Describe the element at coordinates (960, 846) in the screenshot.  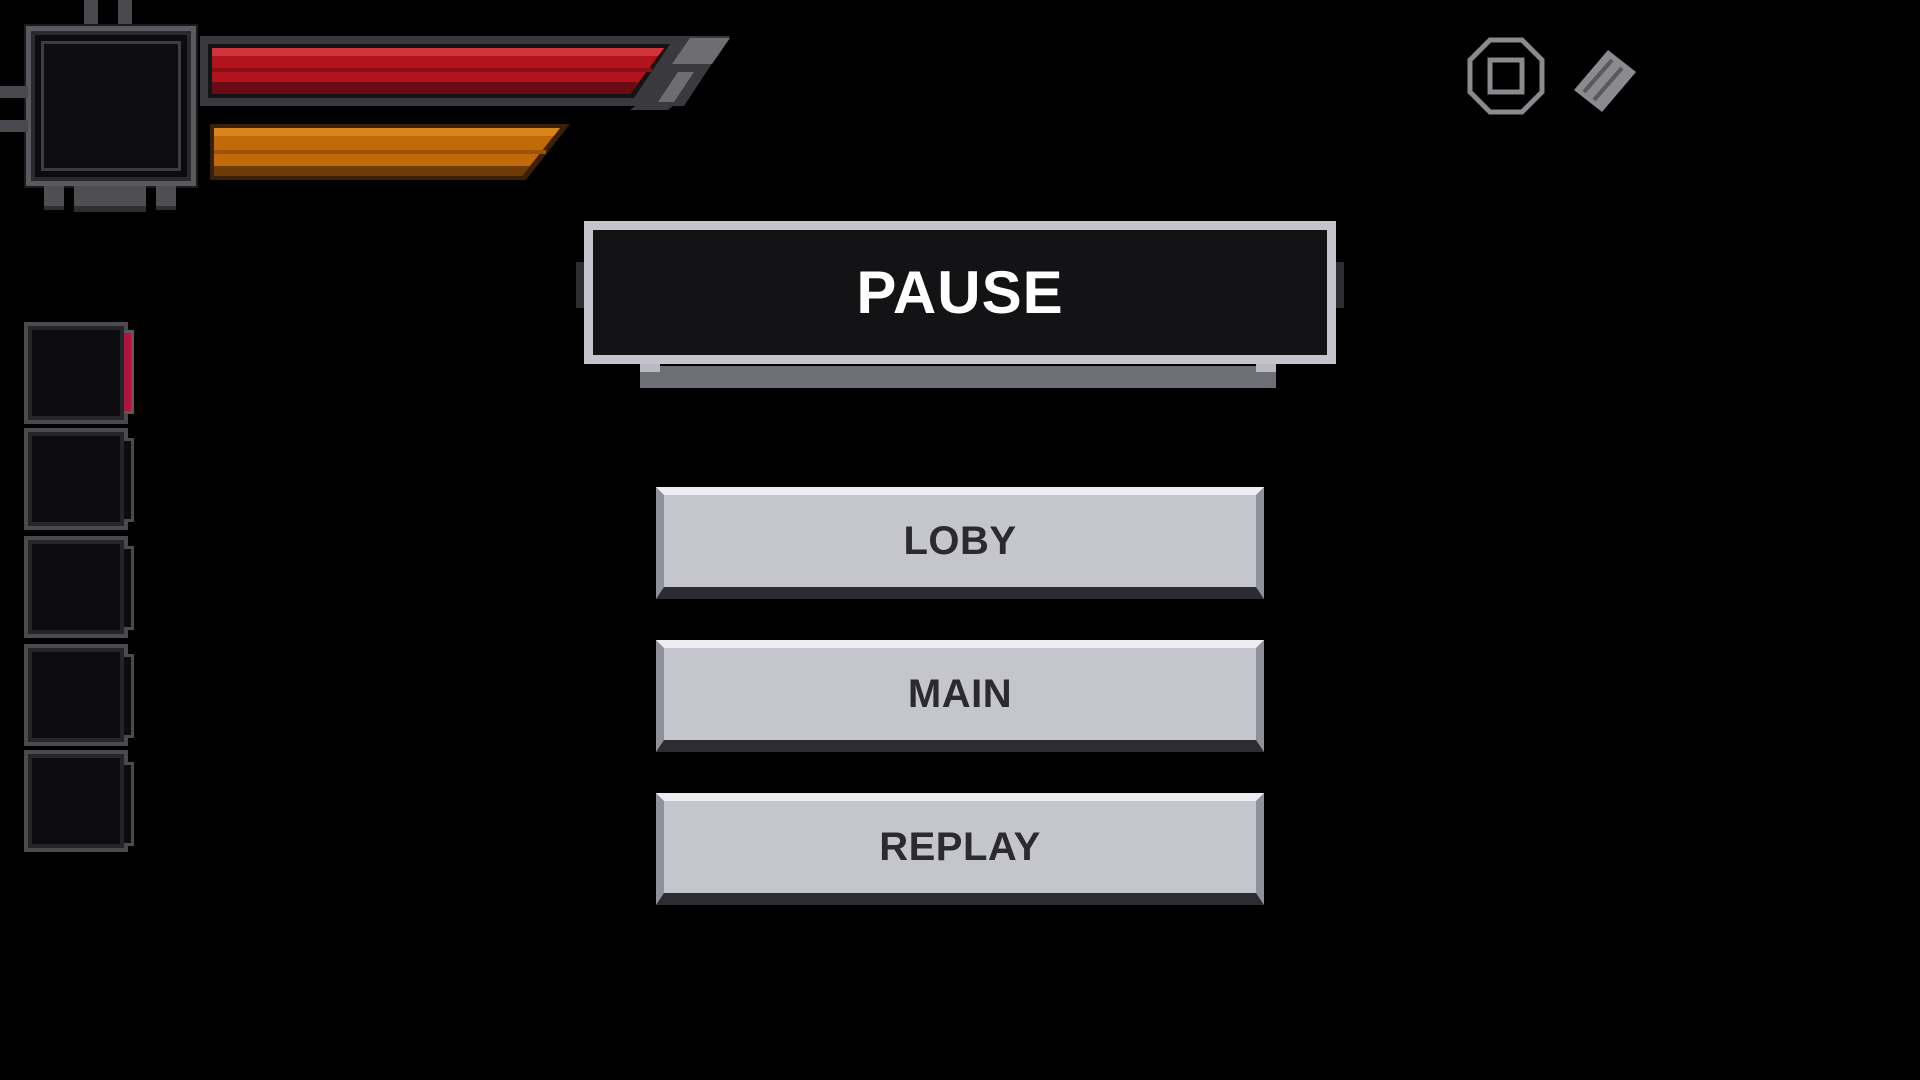
I see `replay-button-label: REPLAY` at that location.